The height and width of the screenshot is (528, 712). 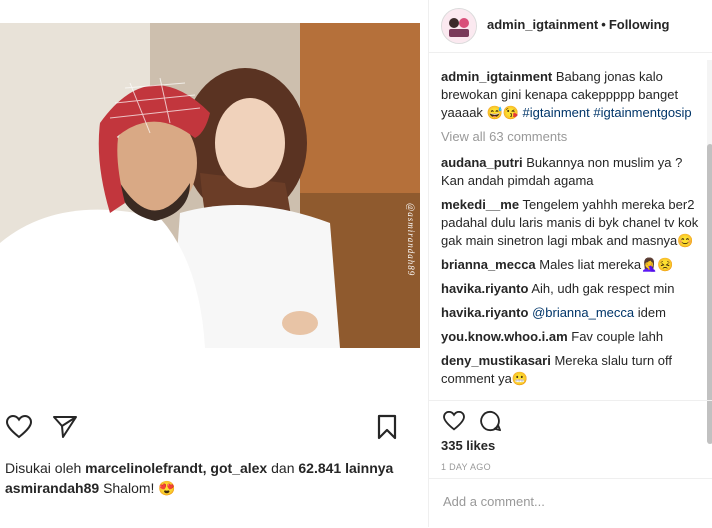 What do you see at coordinates (369, 468) in the screenshot?
I see `liked-by-suffix: lainnya` at bounding box center [369, 468].